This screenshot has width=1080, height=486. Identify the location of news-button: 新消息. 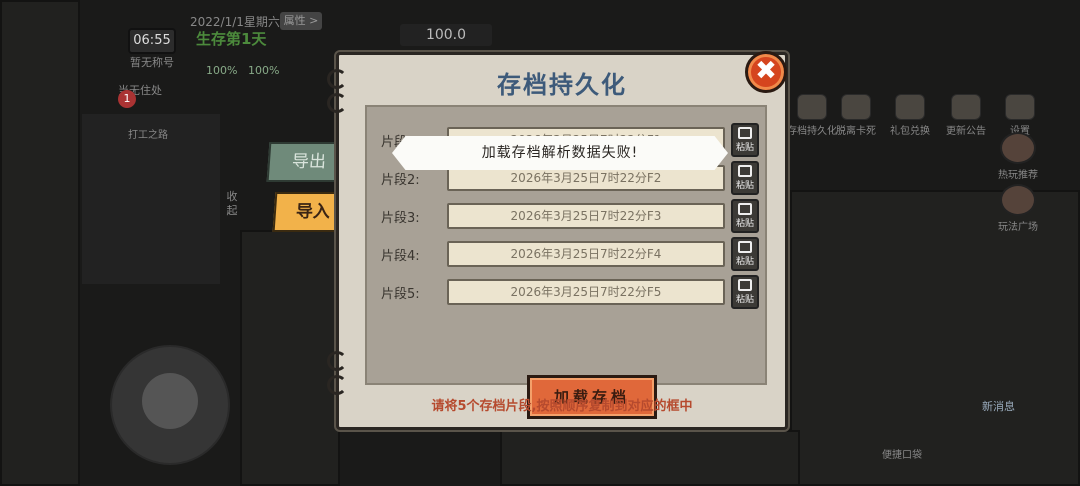
(998, 406).